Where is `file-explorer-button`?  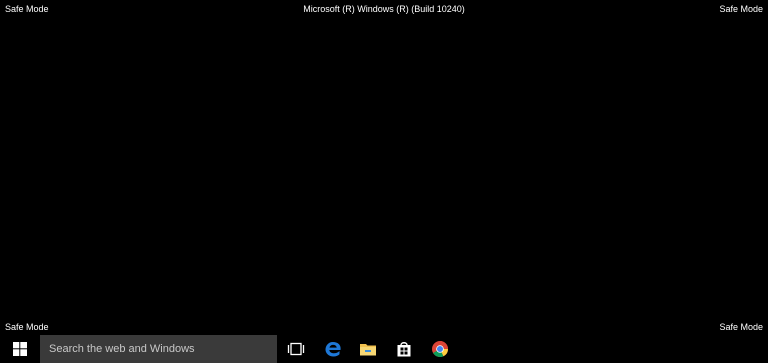 file-explorer-button is located at coordinates (368, 349).